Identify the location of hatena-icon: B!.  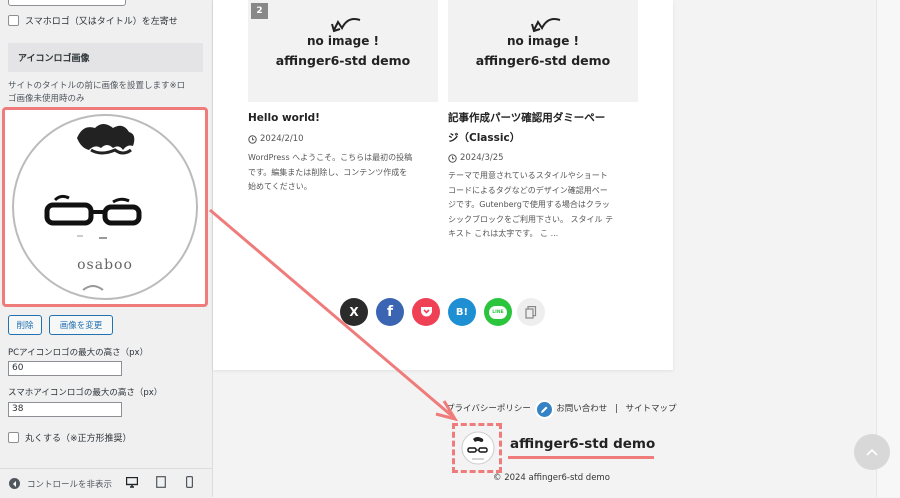
(462, 312).